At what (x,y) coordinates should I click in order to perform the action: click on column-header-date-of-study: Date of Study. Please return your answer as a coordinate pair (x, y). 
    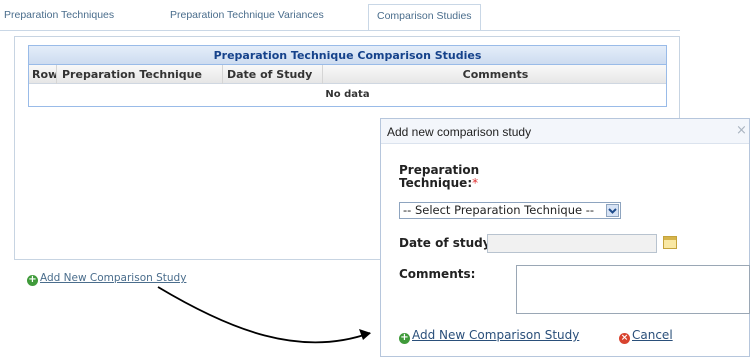
    Looking at the image, I should click on (273, 74).